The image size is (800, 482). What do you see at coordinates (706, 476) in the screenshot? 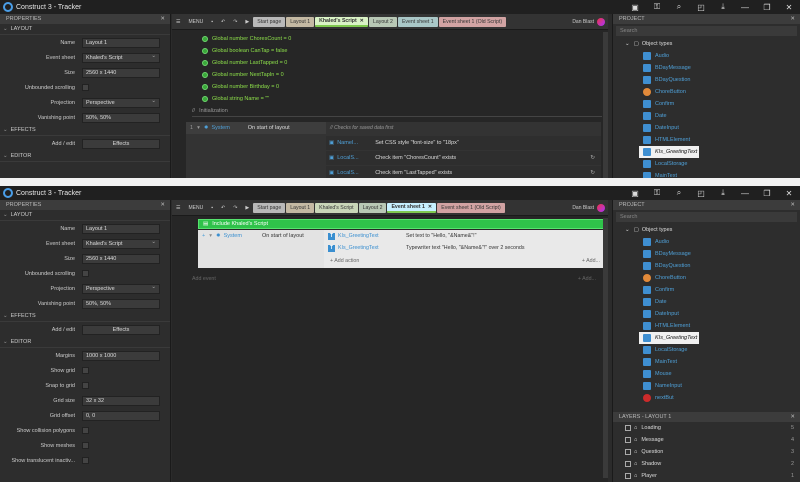
I see `layer-row: ⌂ Player 1` at bounding box center [706, 476].